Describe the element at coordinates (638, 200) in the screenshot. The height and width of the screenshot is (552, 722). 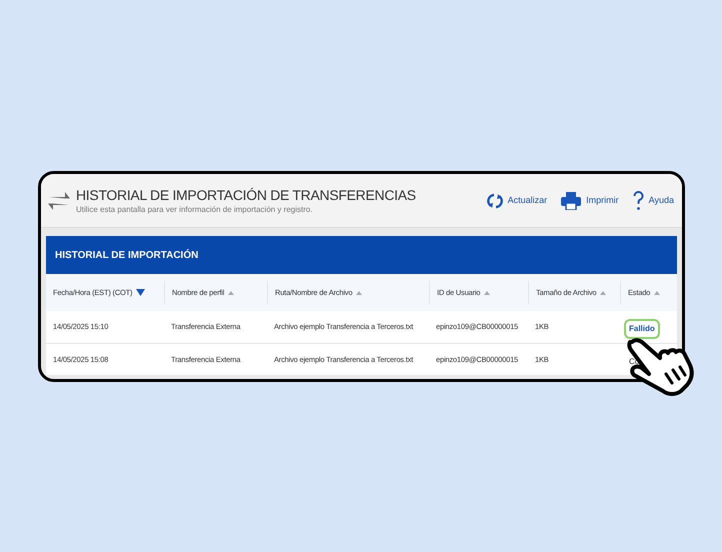
I see `help-icon` at that location.